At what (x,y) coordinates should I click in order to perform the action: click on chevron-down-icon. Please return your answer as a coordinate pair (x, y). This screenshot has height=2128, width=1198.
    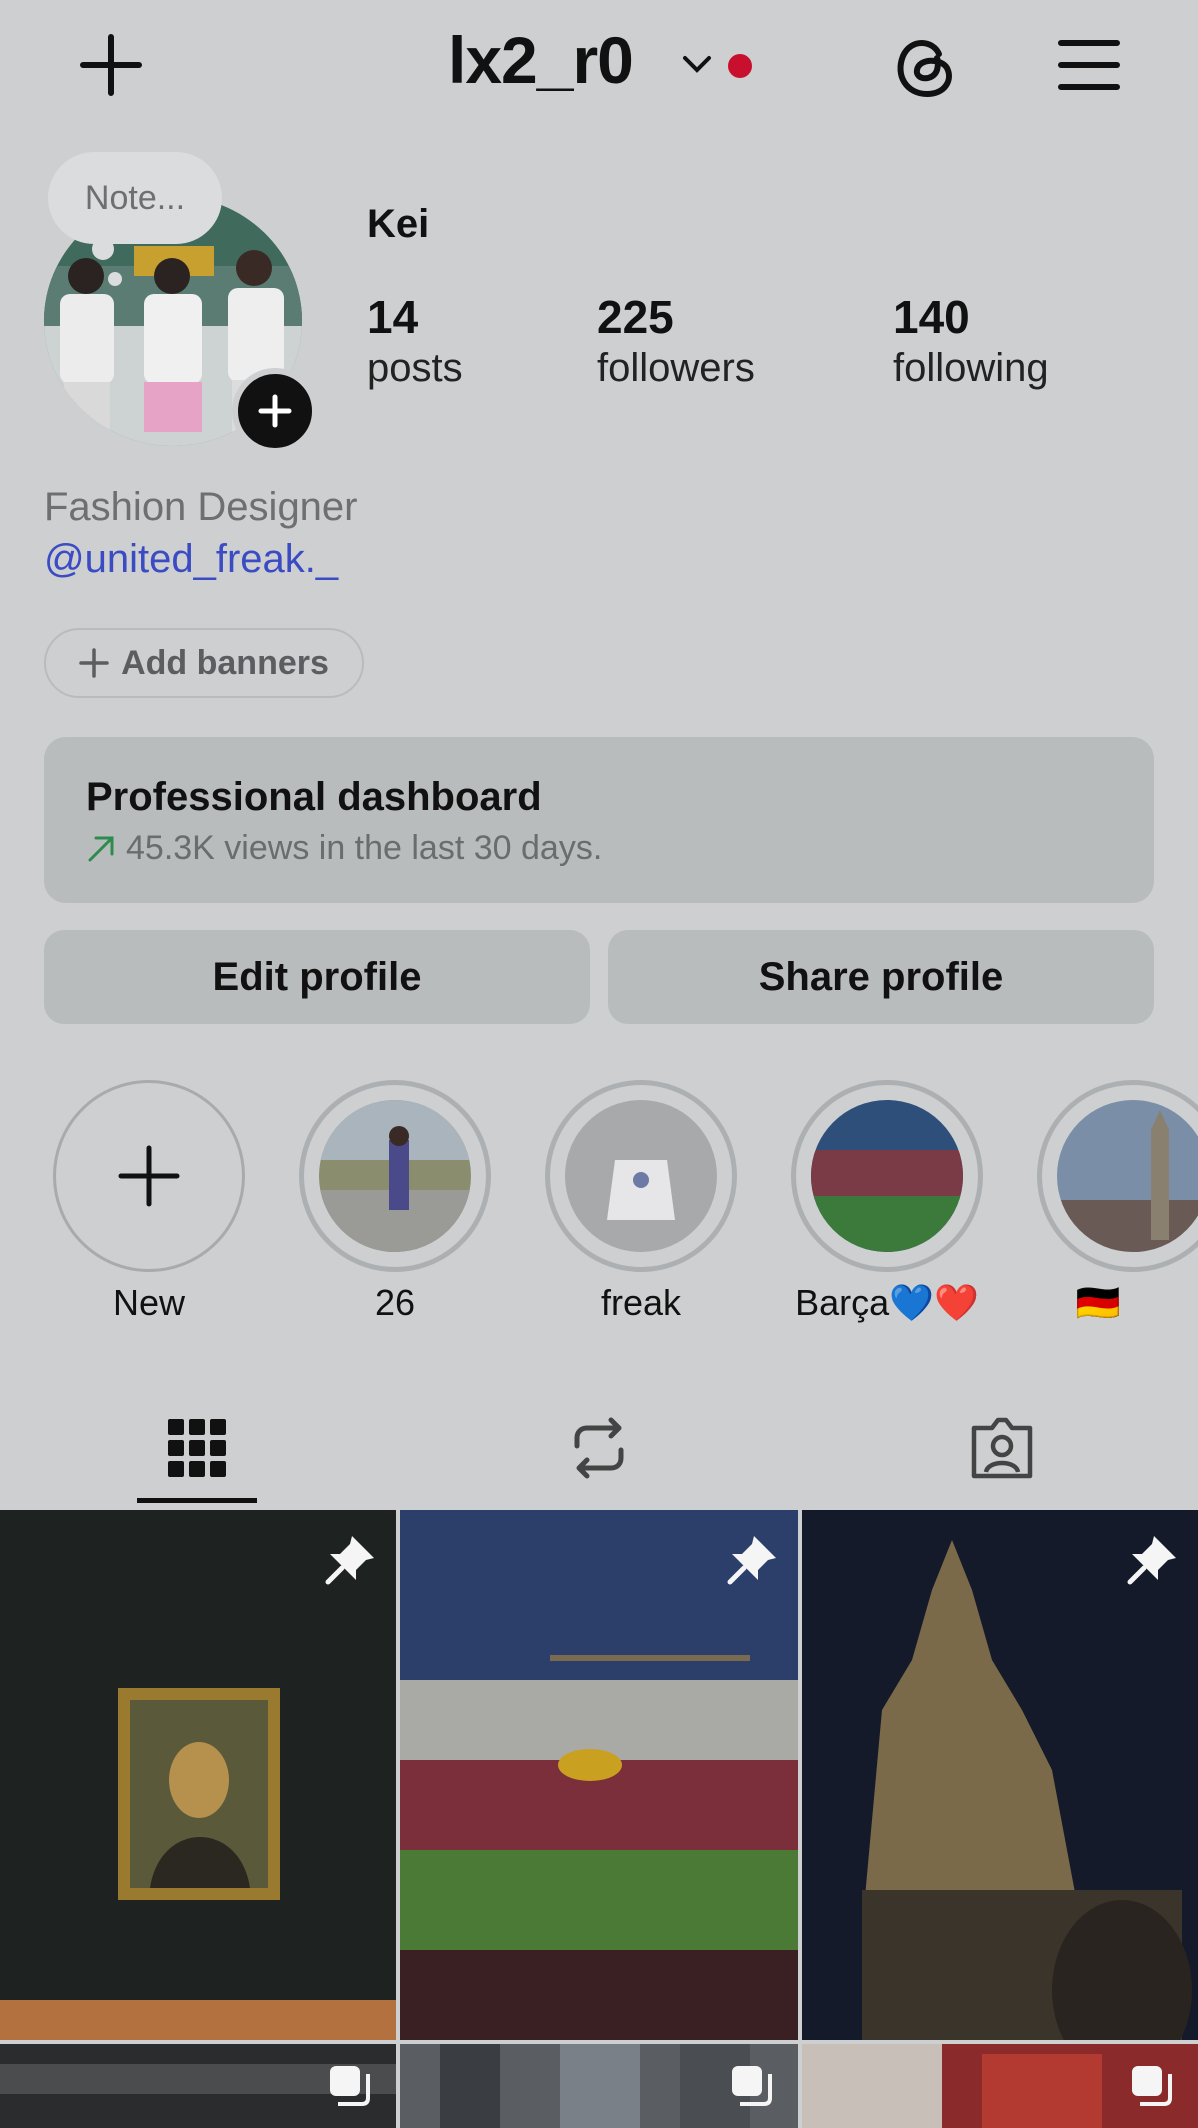
    Looking at the image, I should click on (697, 65).